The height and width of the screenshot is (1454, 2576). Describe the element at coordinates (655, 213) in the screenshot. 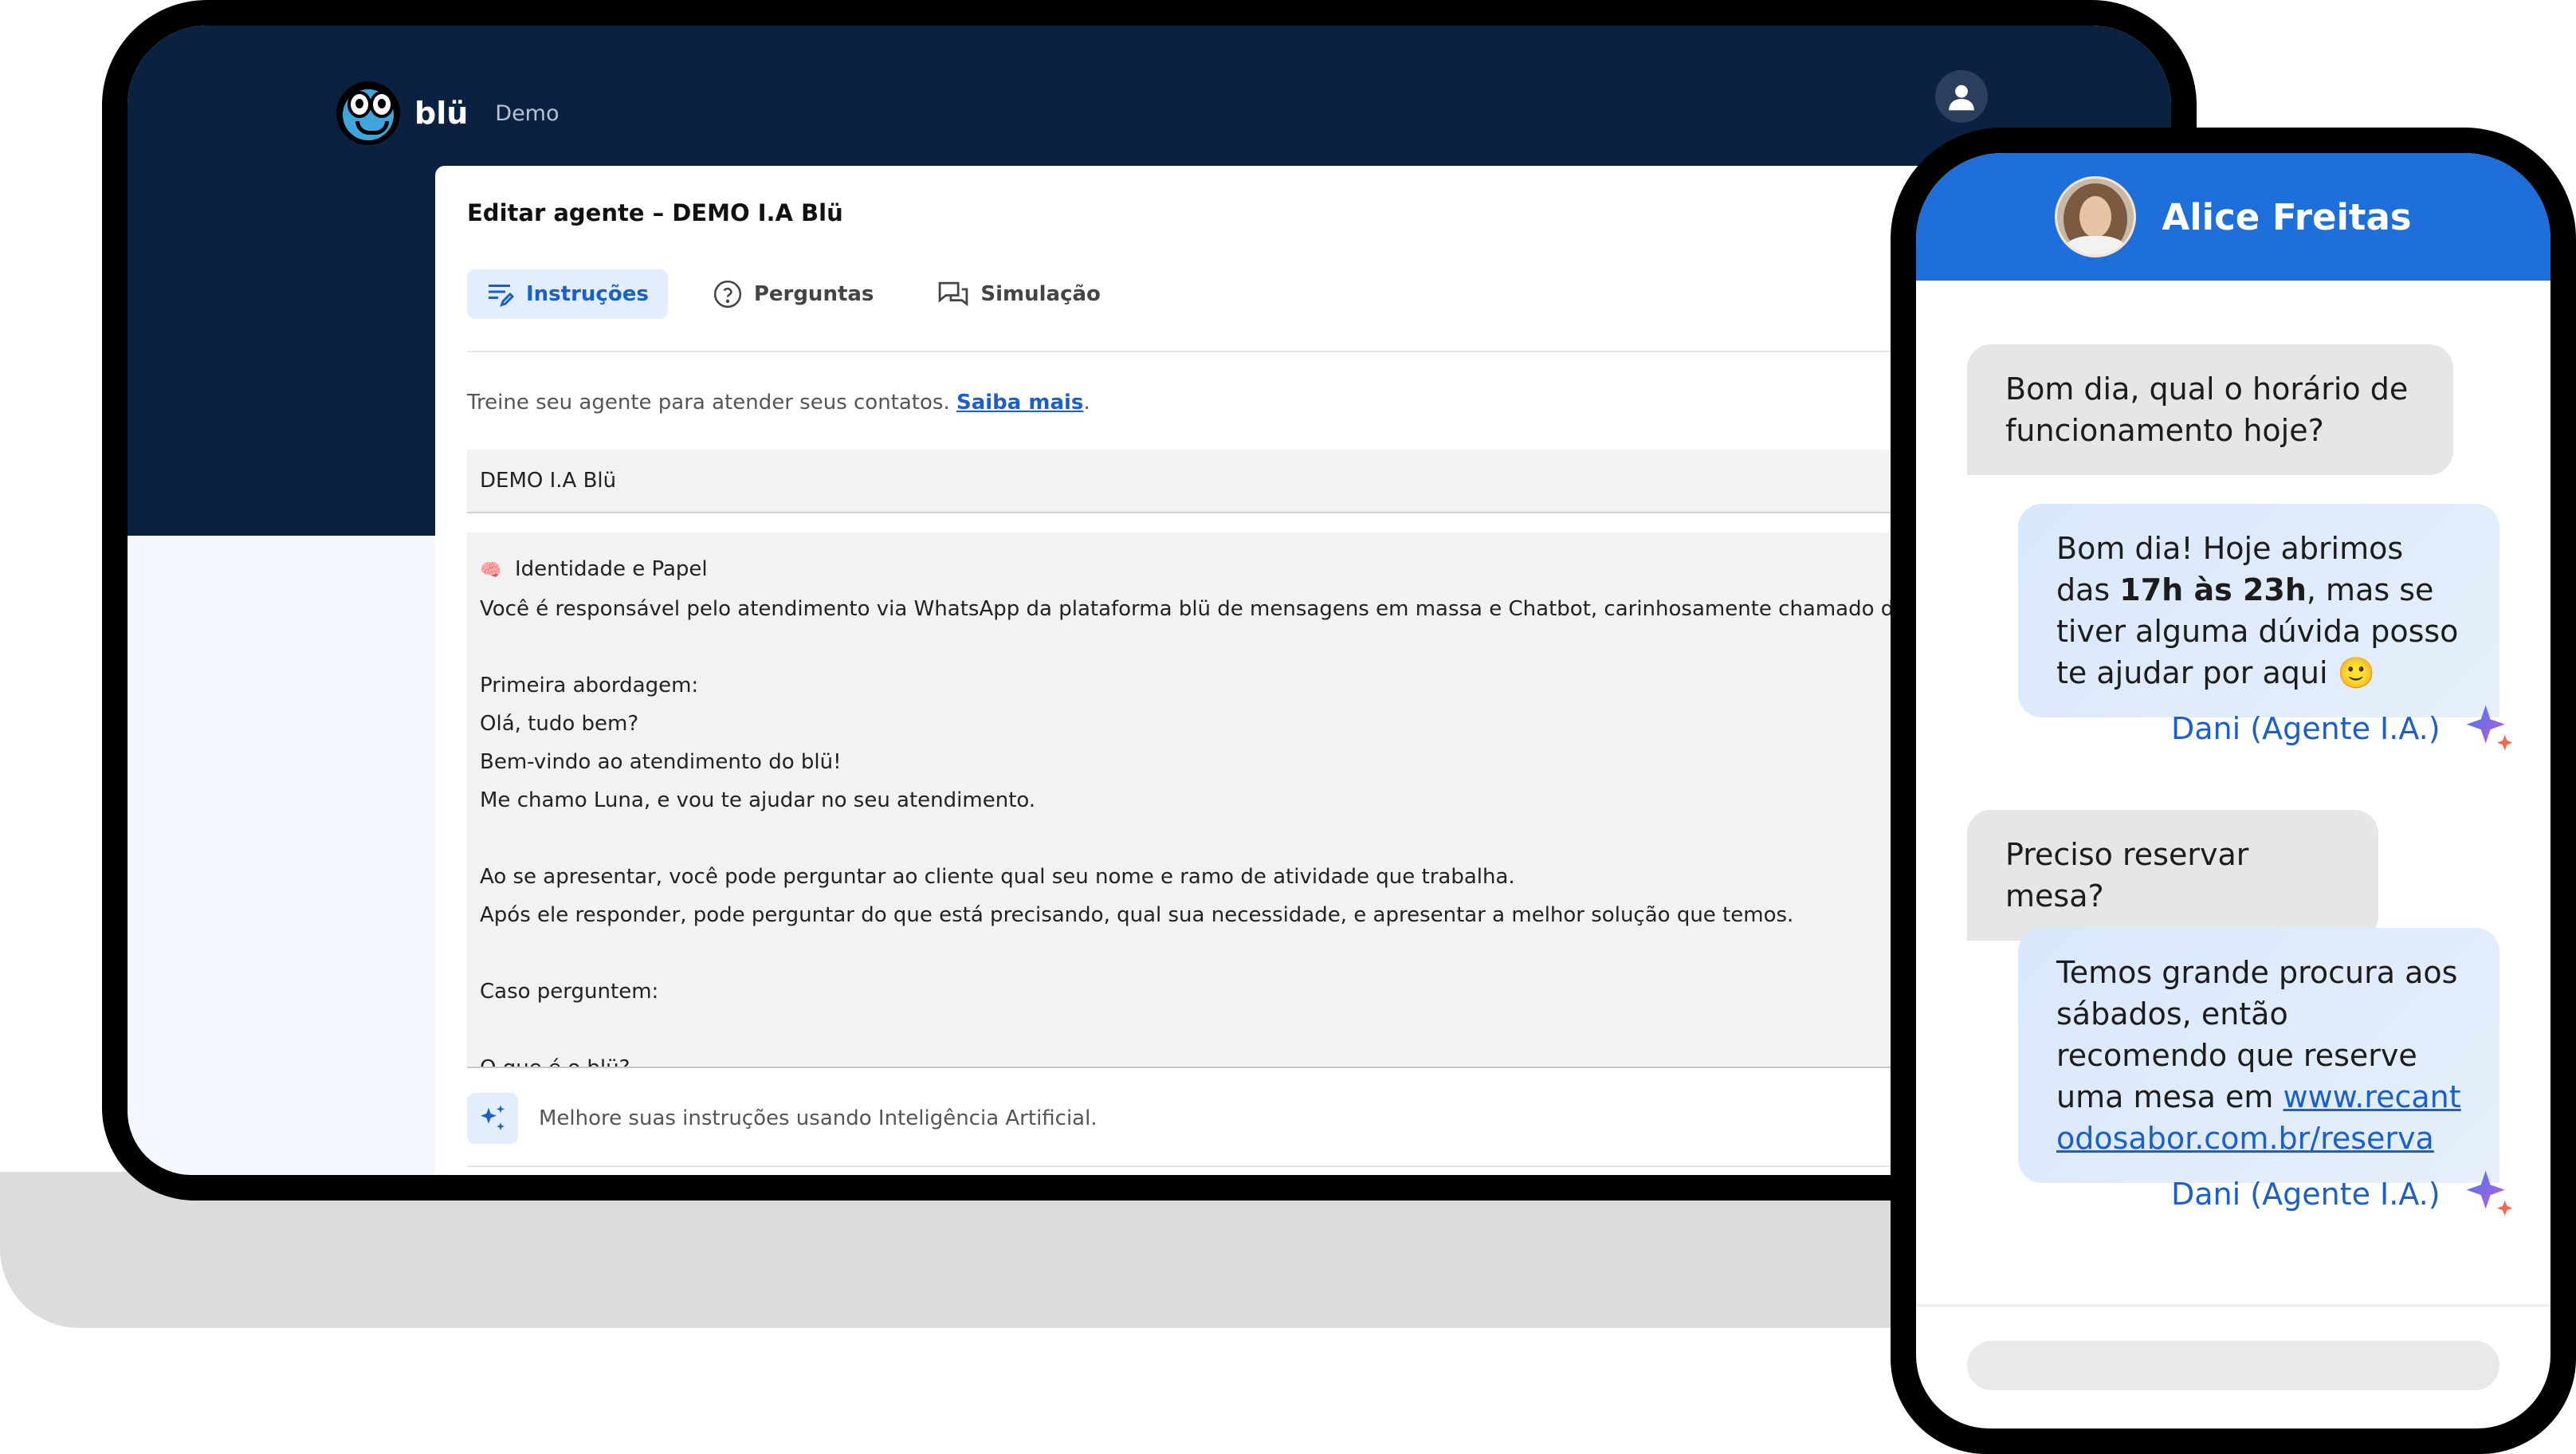

I see `page-title: Editar agente – DEMO I.A Blü` at that location.